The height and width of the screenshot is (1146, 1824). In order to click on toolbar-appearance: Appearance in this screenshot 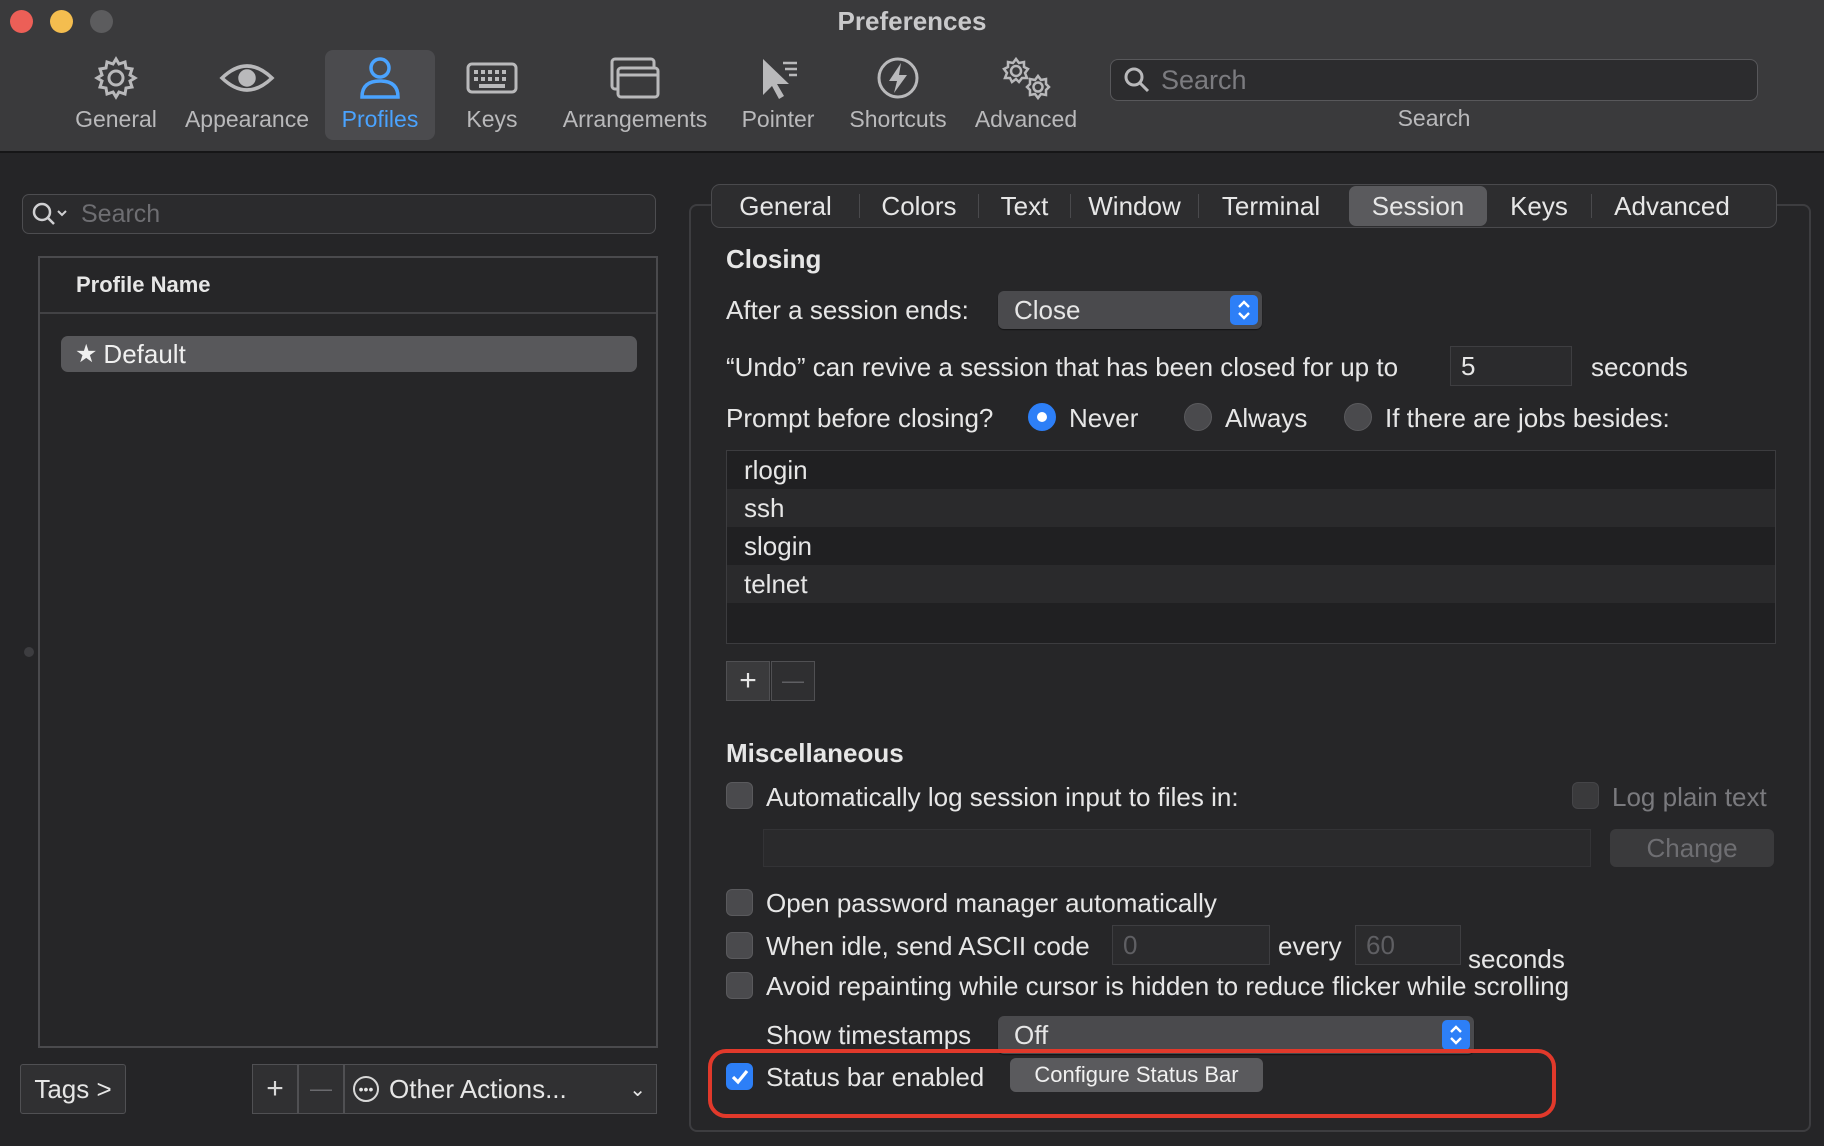, I will do `click(247, 95)`.